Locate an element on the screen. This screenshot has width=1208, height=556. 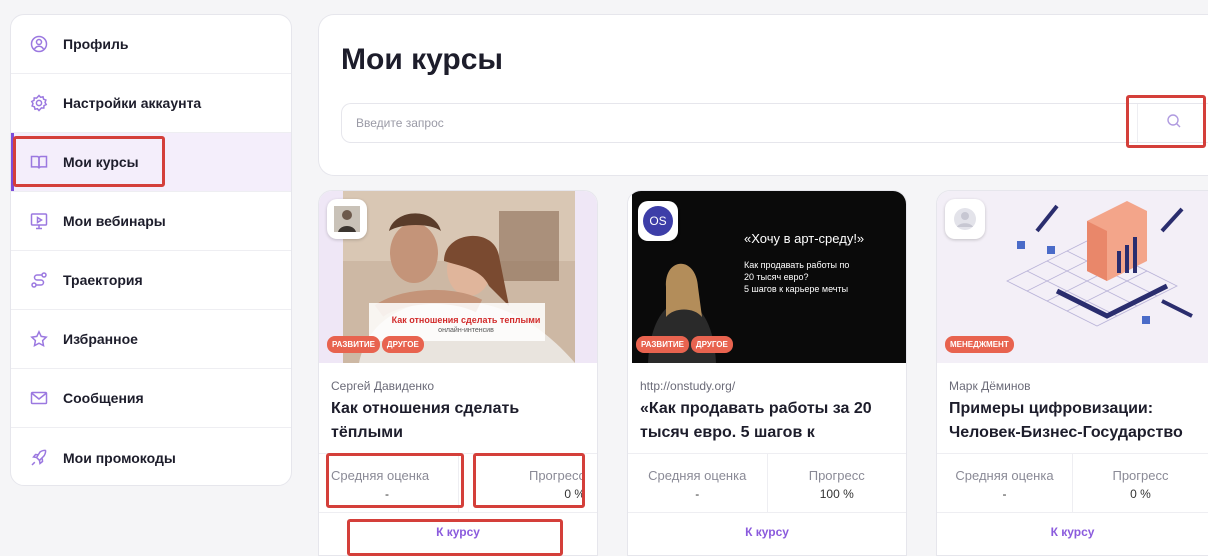
sidebar-item-messages: Сообщения is located at coordinates (151, 398).